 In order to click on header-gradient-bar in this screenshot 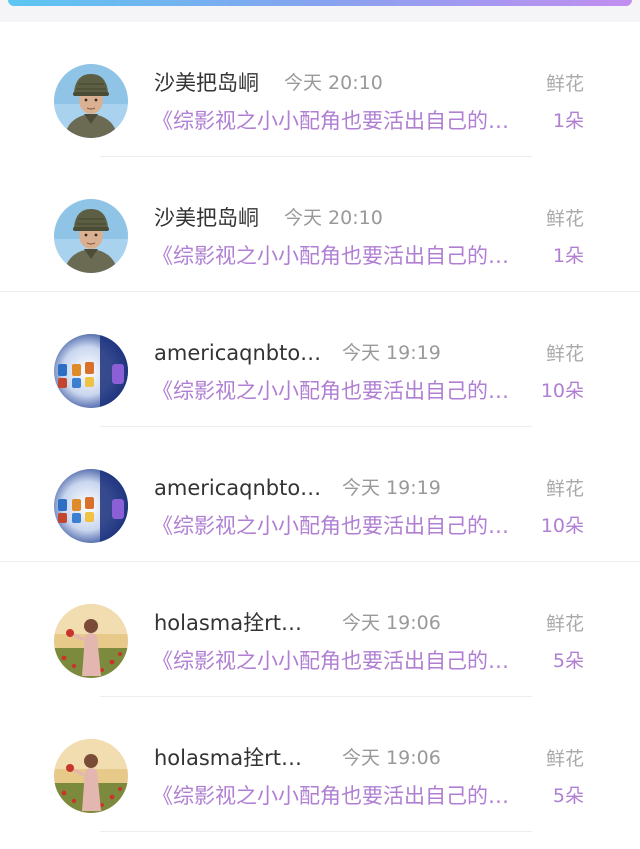, I will do `click(320, 3)`.